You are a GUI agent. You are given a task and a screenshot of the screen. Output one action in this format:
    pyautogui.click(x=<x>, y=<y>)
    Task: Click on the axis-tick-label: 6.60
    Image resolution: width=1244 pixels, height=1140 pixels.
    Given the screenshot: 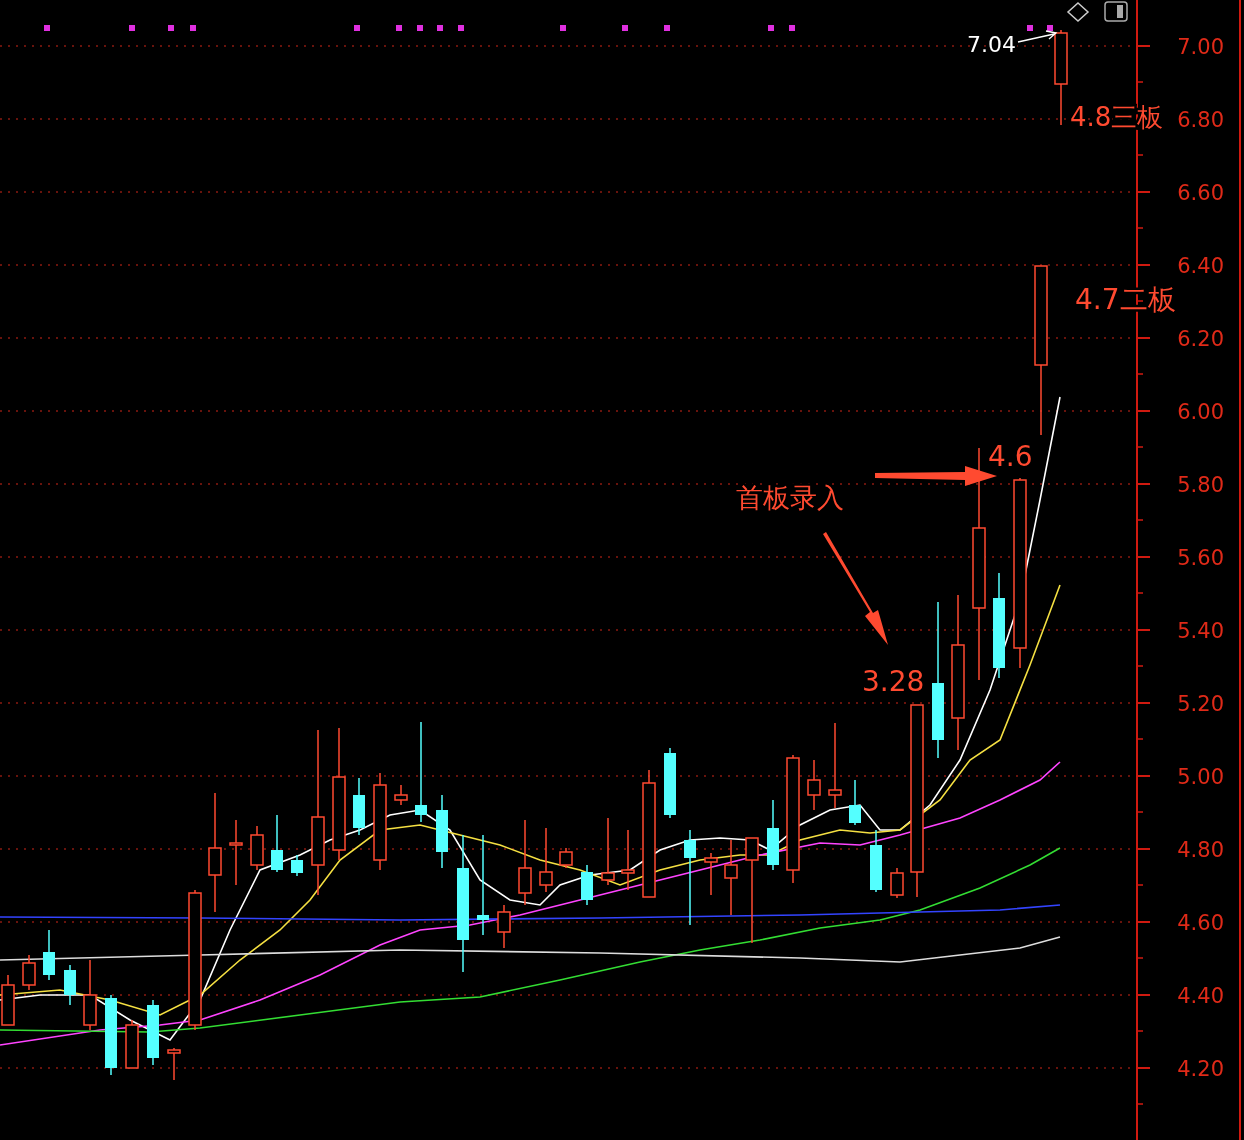 What is the action you would take?
    pyautogui.click(x=1200, y=193)
    